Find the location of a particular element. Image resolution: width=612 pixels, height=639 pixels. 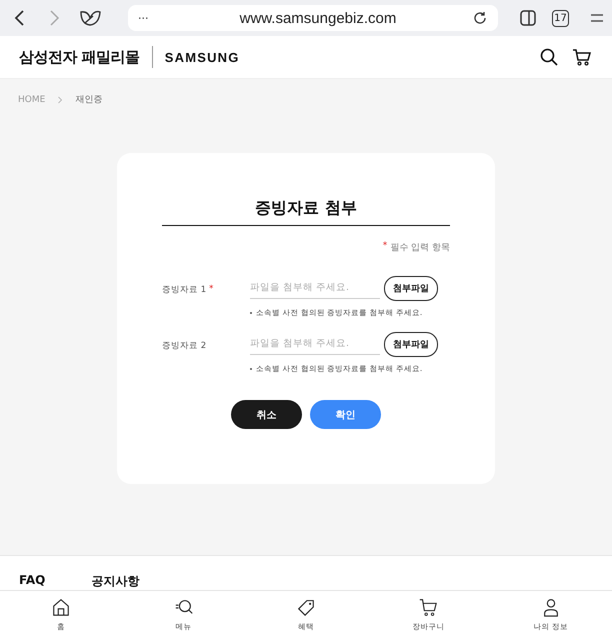

field-label: 증빙자료 1 is located at coordinates (184, 290).